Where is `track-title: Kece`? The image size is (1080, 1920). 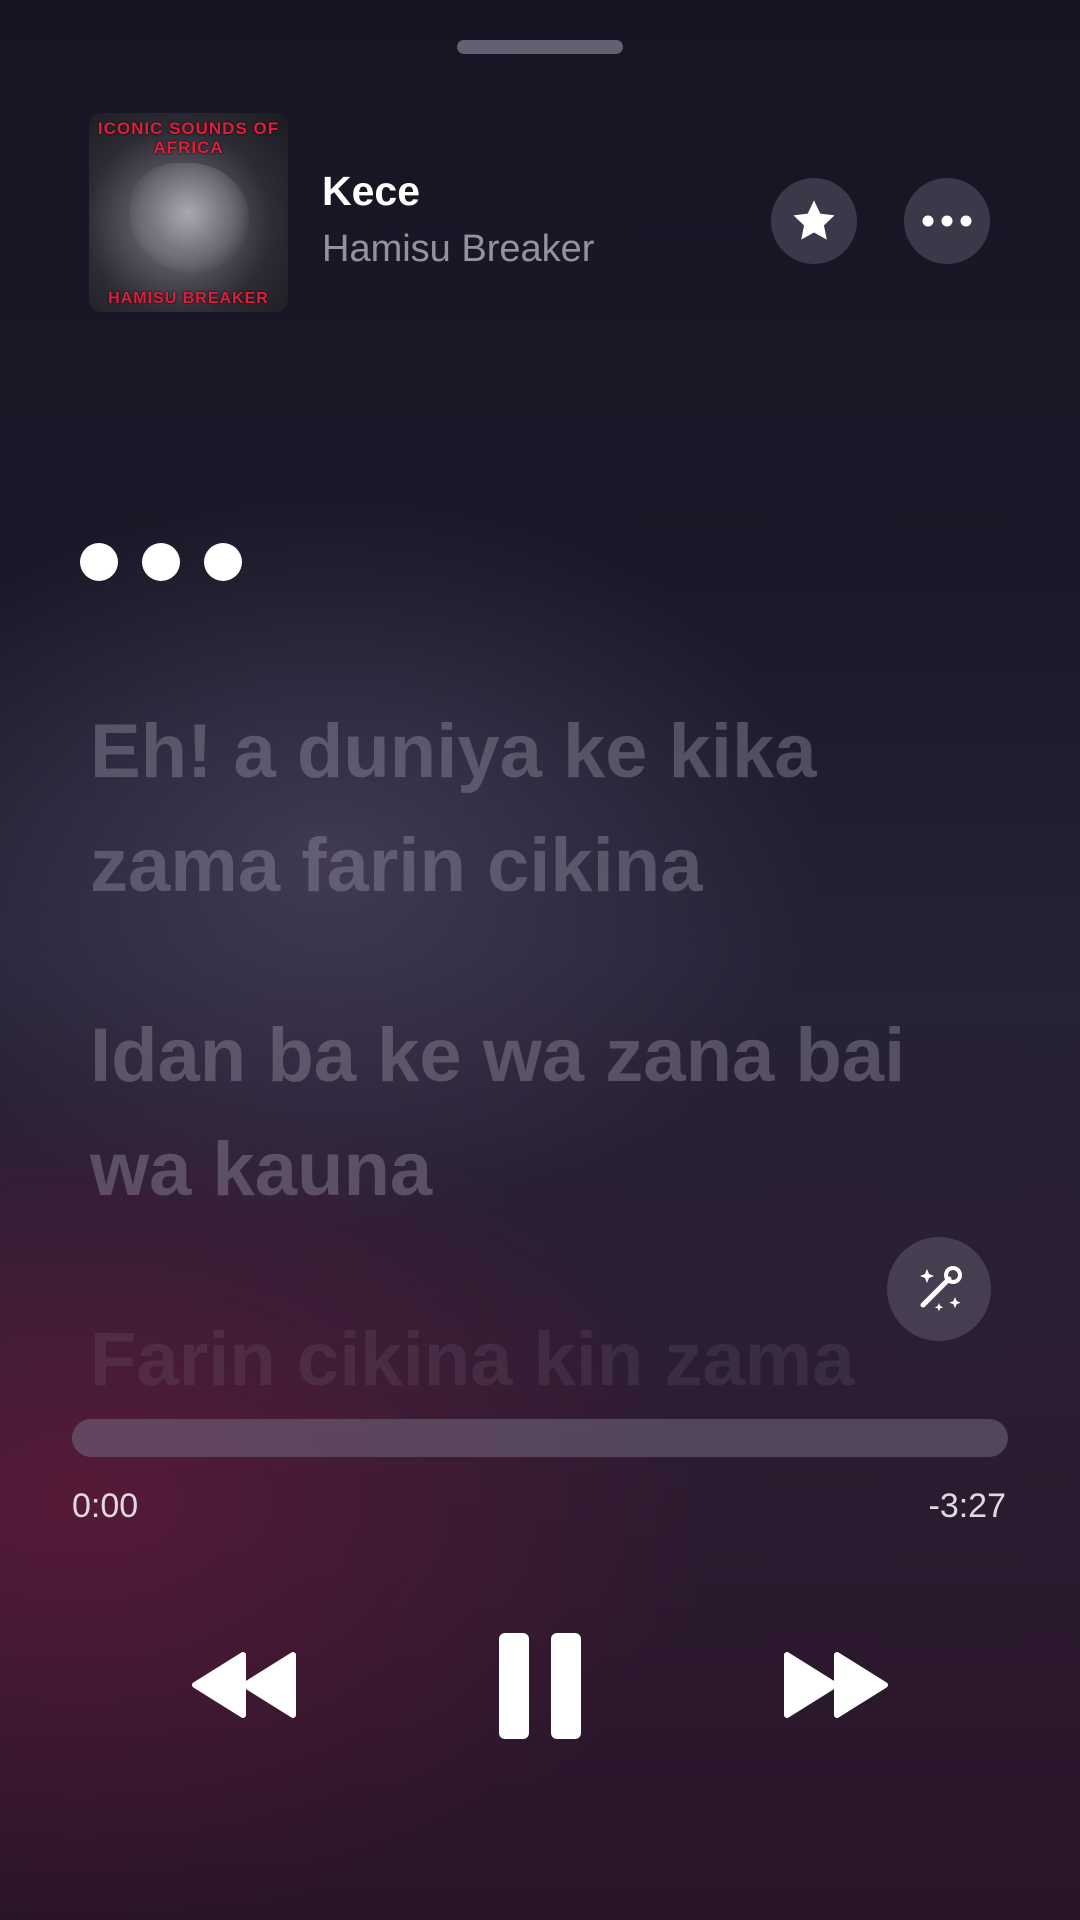 track-title: Kece is located at coordinates (371, 191).